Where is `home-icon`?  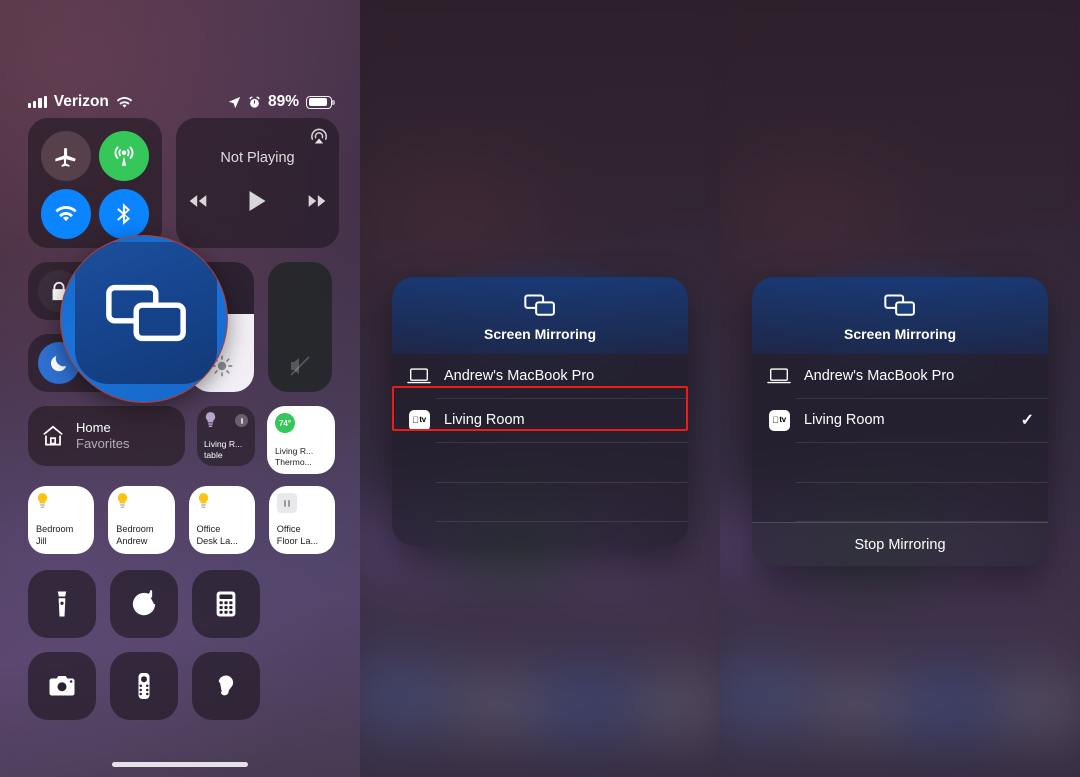
home-icon is located at coordinates (53, 435).